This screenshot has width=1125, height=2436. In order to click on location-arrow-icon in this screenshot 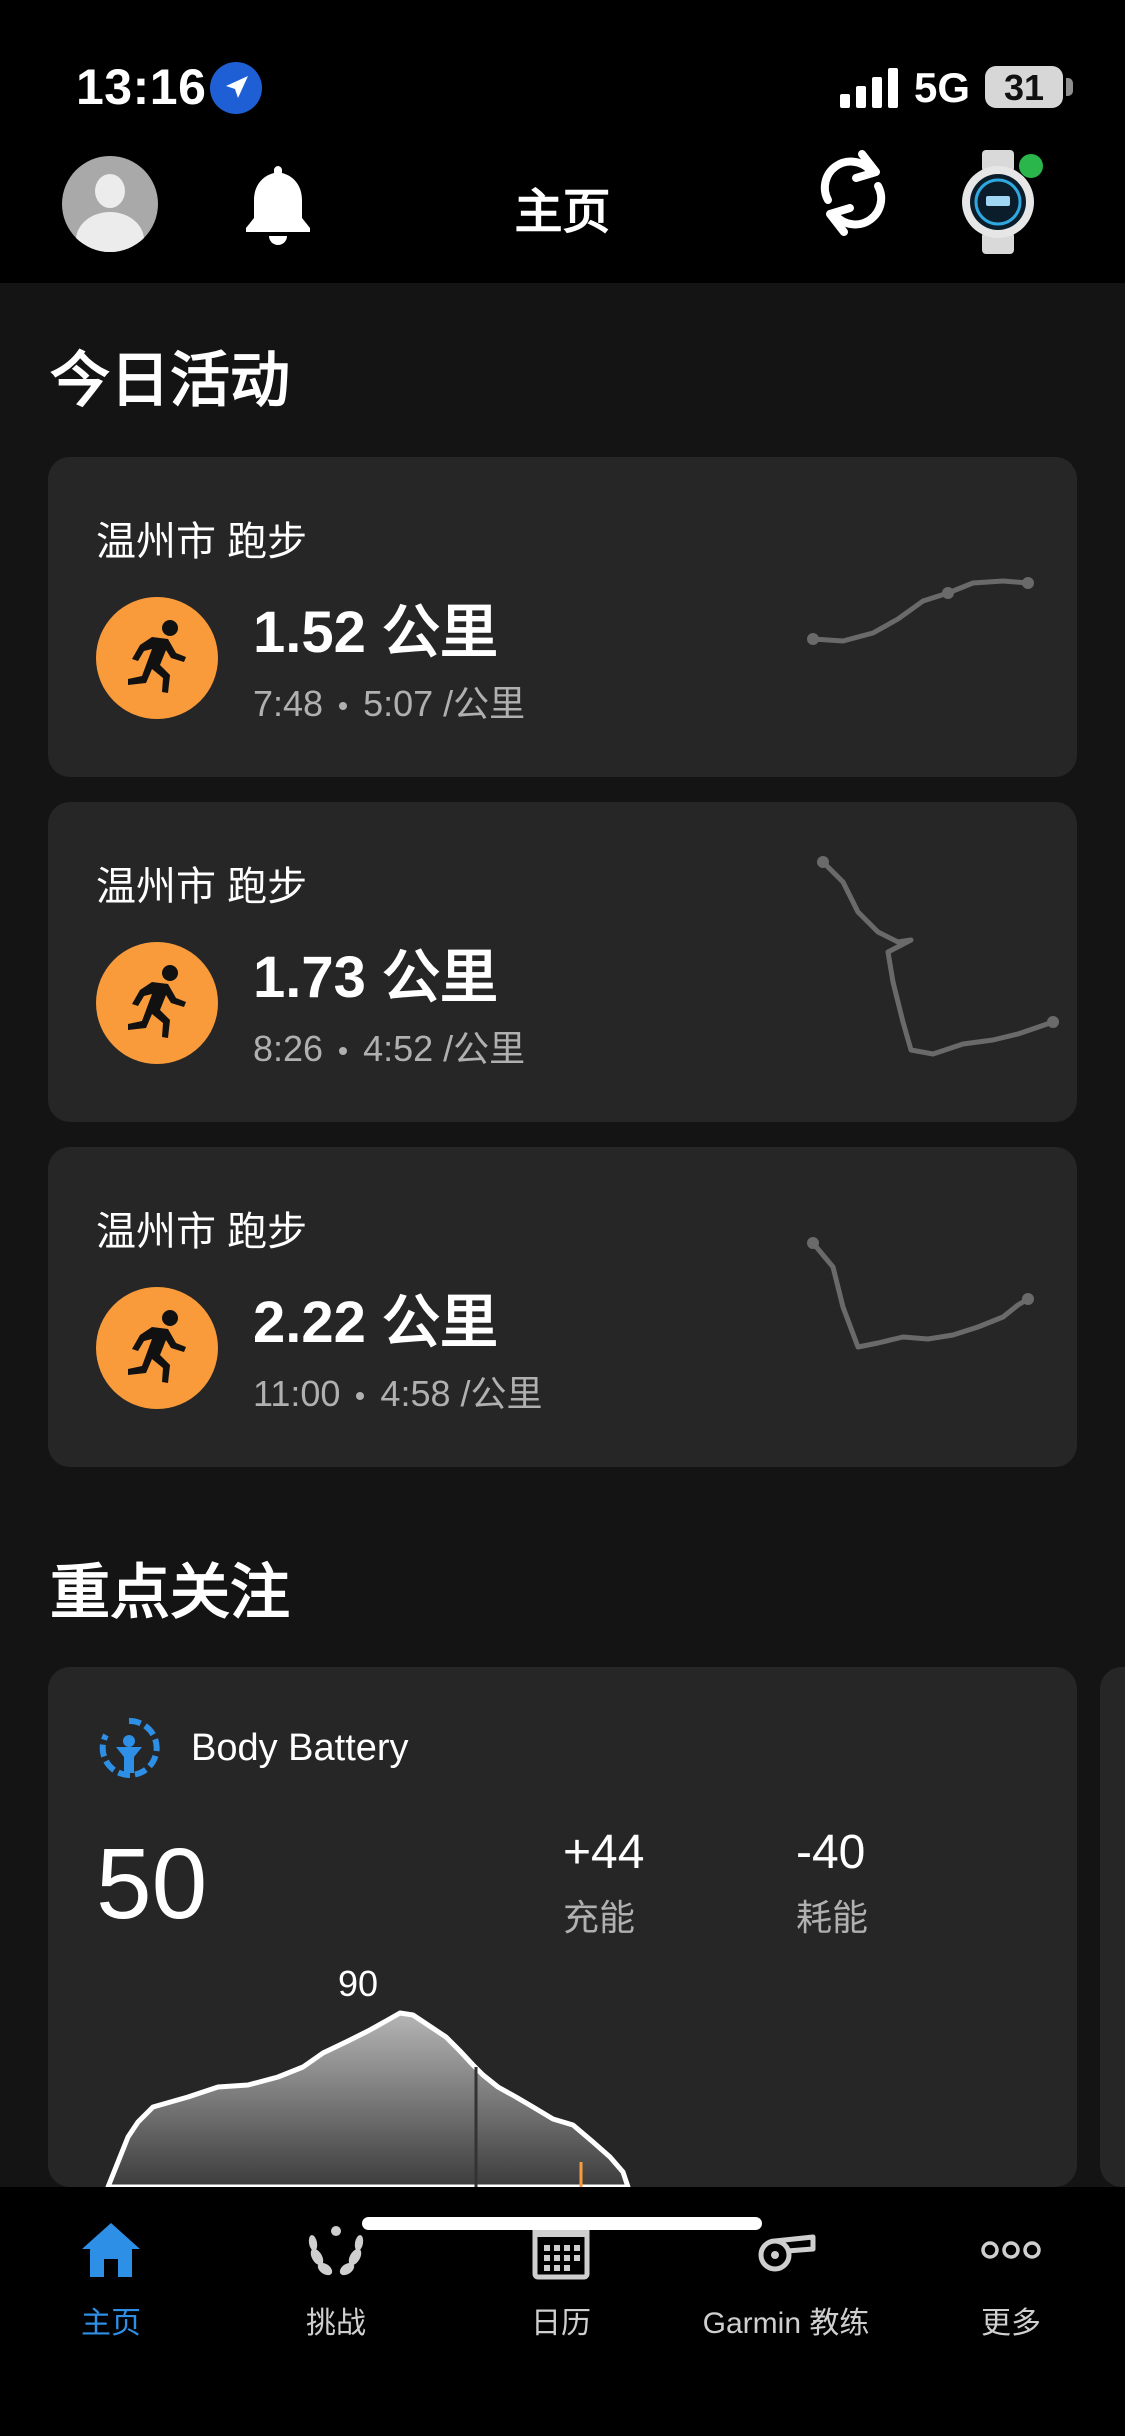, I will do `click(236, 88)`.